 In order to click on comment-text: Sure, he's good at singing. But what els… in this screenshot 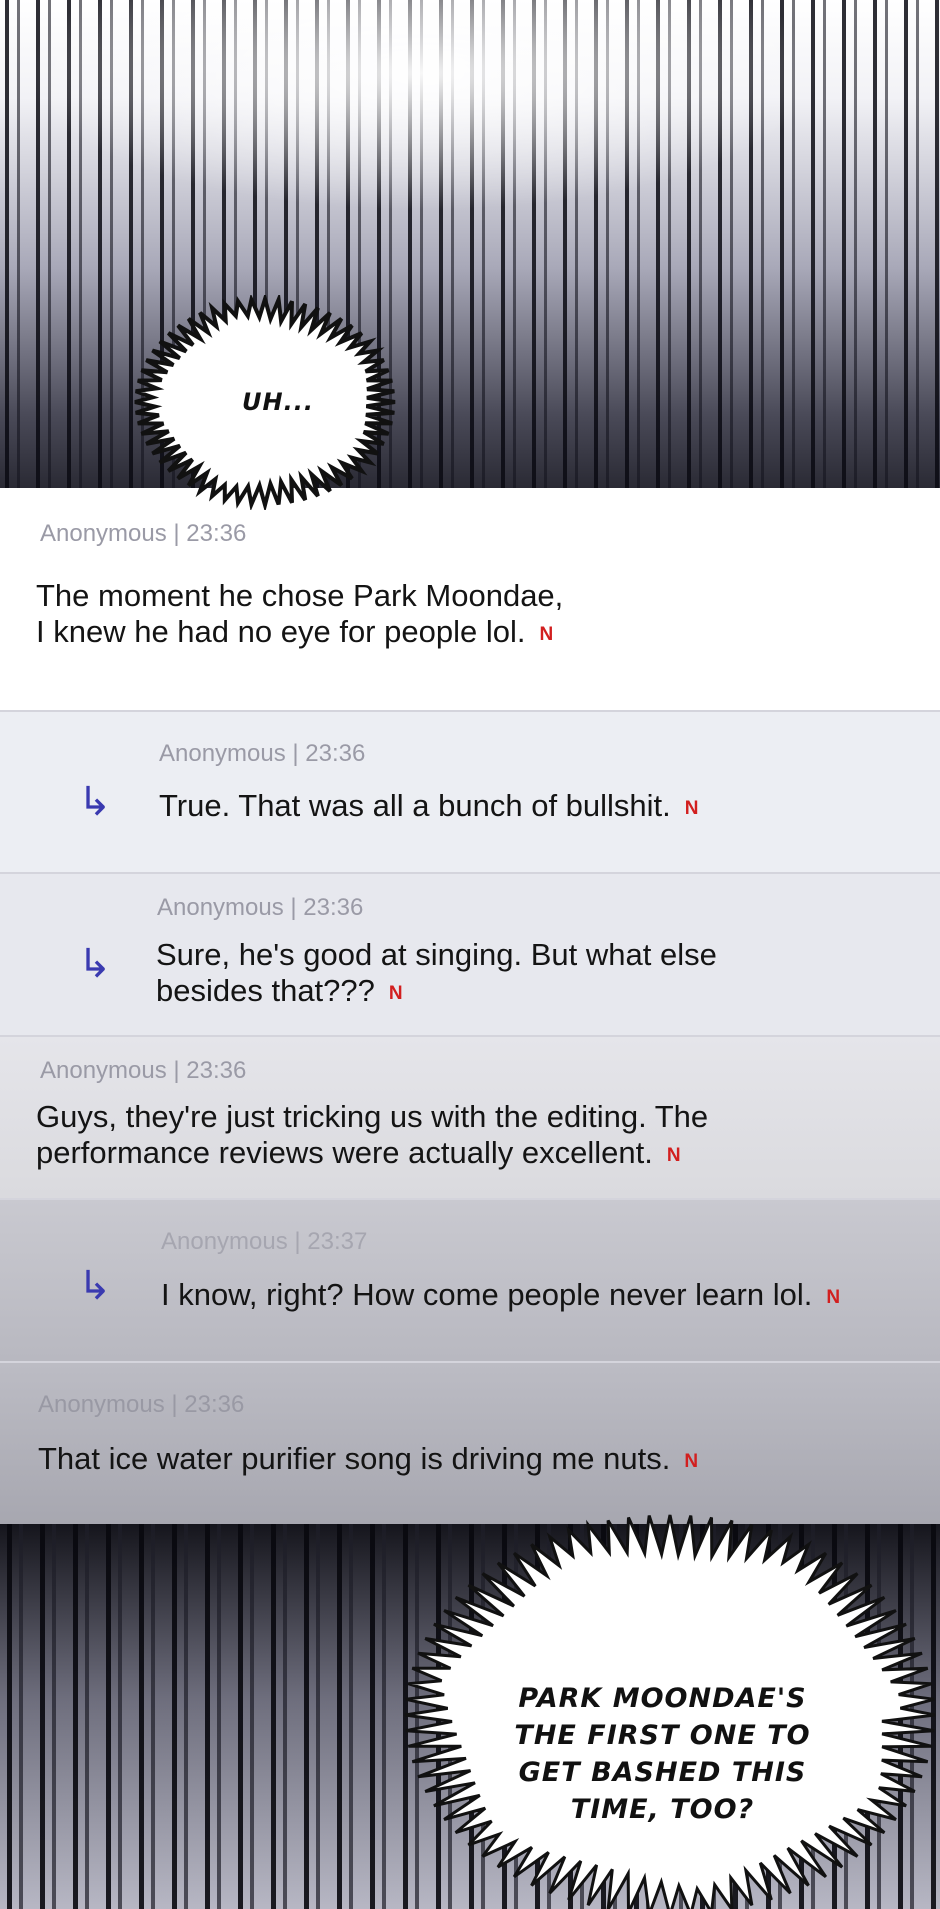, I will do `click(436, 972)`.